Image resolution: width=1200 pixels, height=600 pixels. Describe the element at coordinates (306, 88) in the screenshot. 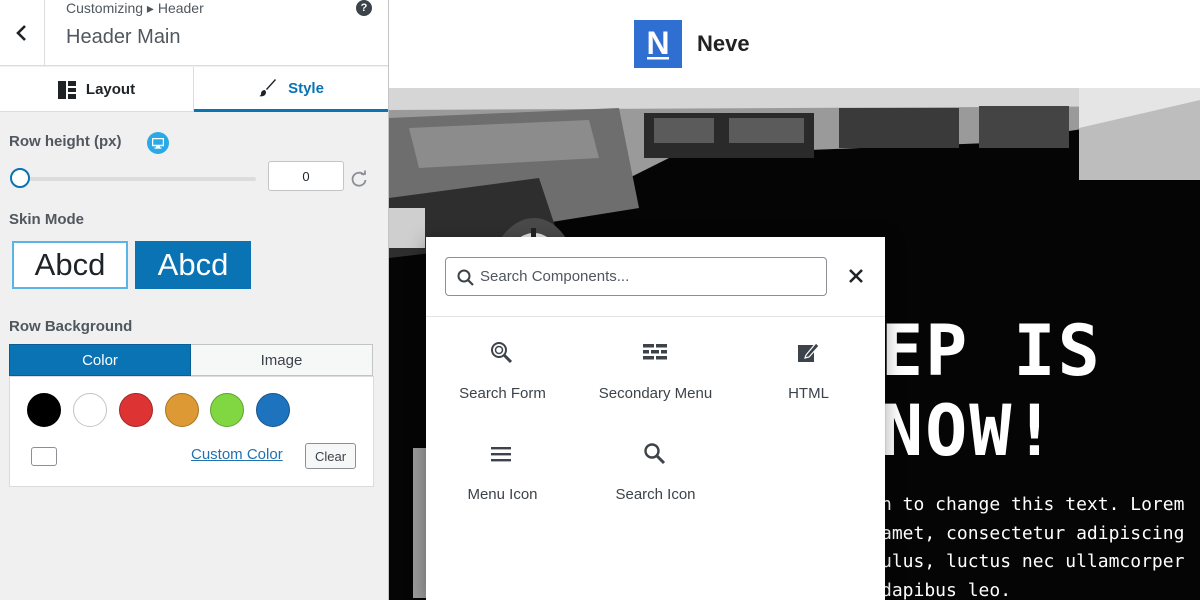

I see `tab-style-label: Style` at that location.